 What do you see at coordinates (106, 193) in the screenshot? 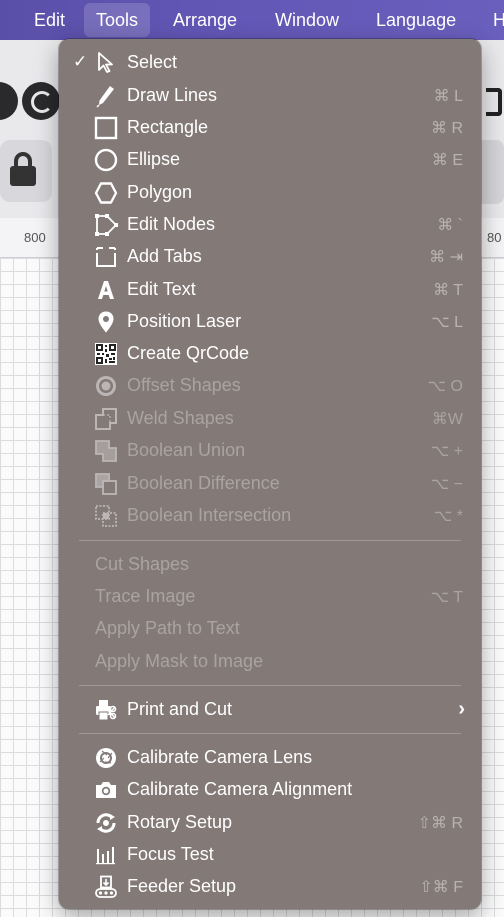
I see `hexagon-icon` at bounding box center [106, 193].